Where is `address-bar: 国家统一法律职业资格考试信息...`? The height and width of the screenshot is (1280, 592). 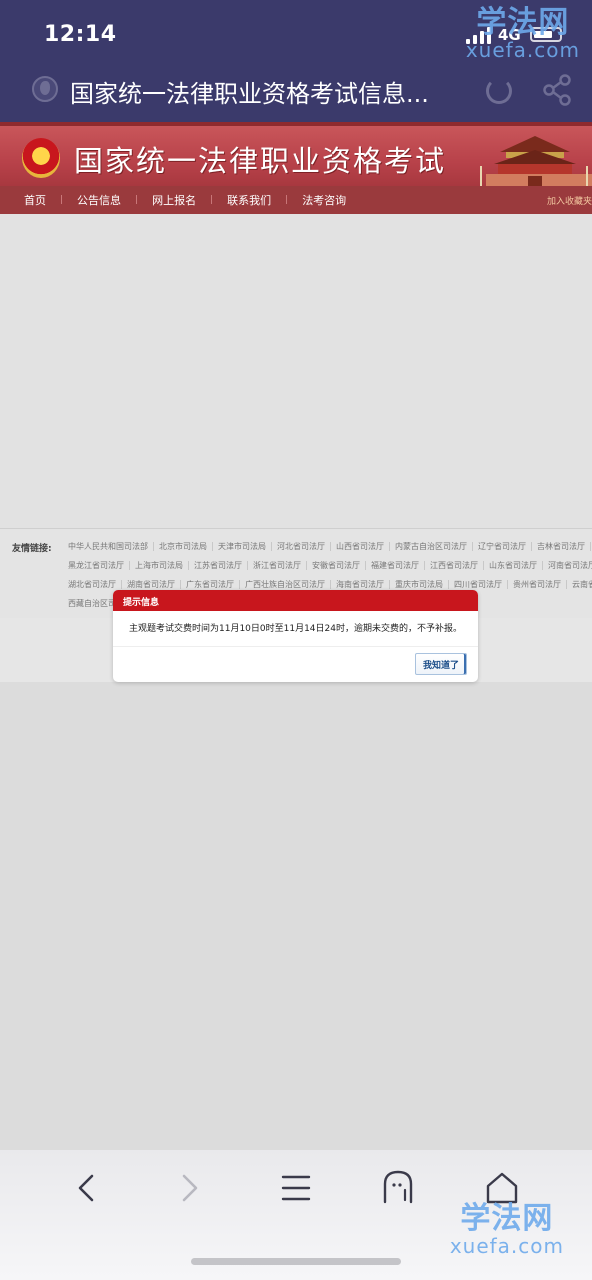 address-bar: 国家统一法律职业资格考试信息... is located at coordinates (296, 90).